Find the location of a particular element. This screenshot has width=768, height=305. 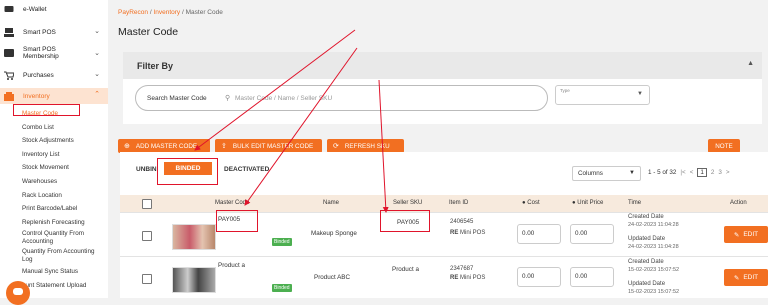

th-cost: ● Cost is located at coordinates (531, 203).